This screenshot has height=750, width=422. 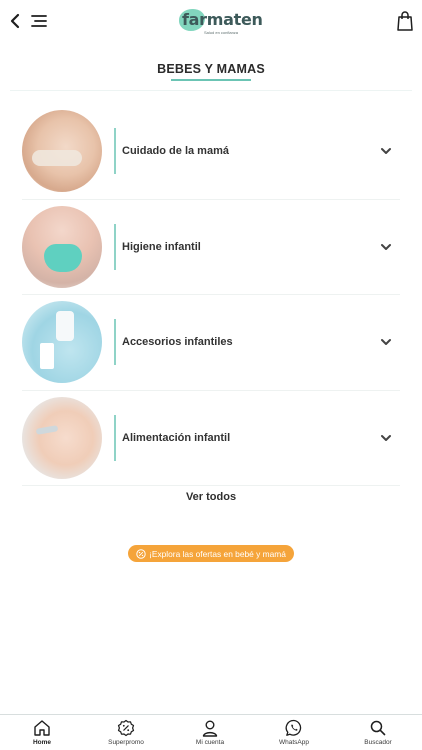 I want to click on page-title: BEBES Y MAMAS, so click(x=211, y=69).